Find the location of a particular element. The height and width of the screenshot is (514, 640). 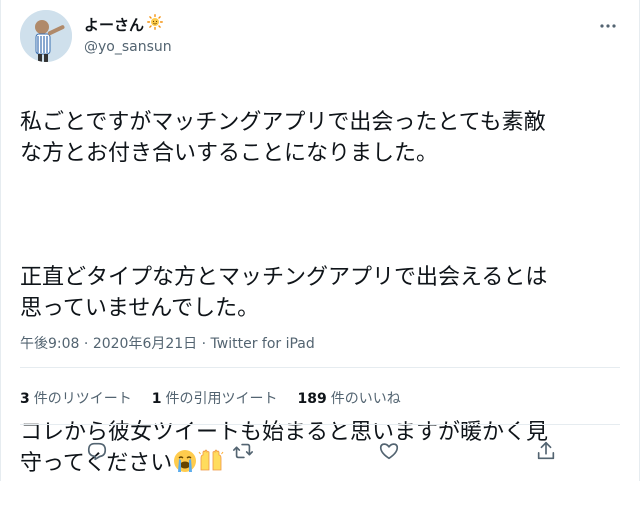

divider-top is located at coordinates (320, 367).